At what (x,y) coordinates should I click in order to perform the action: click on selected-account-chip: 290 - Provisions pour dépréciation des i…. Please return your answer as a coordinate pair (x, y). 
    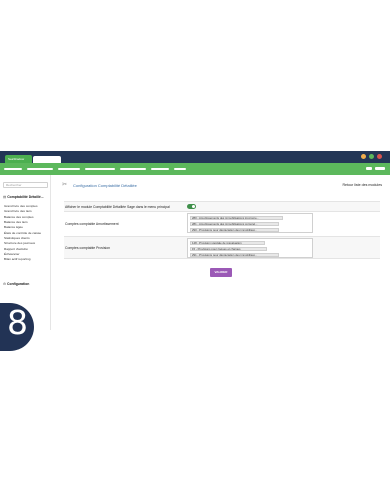
    Looking at the image, I should click on (234, 230).